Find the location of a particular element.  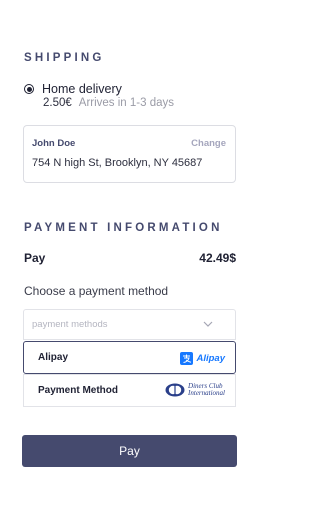

radio-selected-icon is located at coordinates (29, 89).